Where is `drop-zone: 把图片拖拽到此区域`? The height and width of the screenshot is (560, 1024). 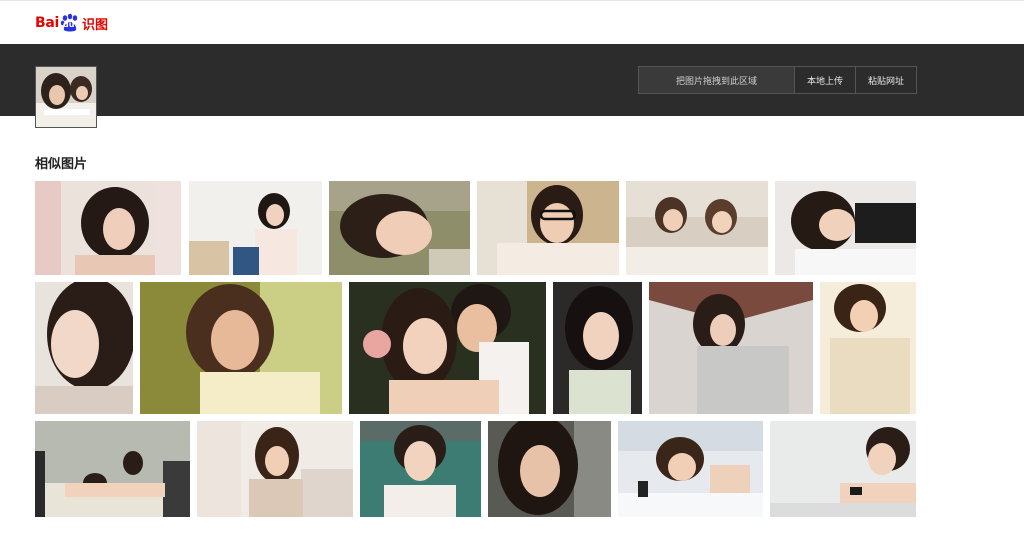 drop-zone: 把图片拖拽到此区域 is located at coordinates (717, 80).